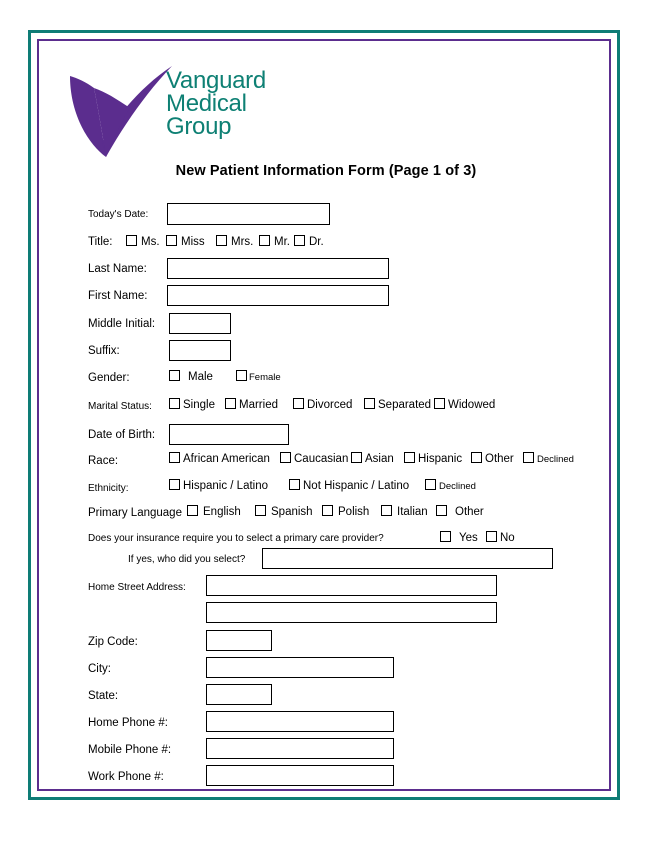 Image resolution: width=652 pixels, height=842 pixels. What do you see at coordinates (103, 461) in the screenshot?
I see `race-label: Race:` at bounding box center [103, 461].